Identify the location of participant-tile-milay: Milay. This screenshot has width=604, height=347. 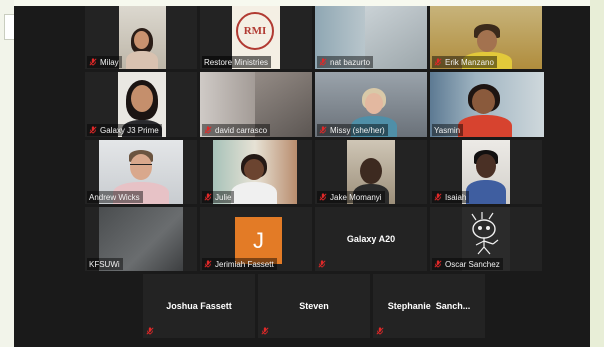
(141, 37).